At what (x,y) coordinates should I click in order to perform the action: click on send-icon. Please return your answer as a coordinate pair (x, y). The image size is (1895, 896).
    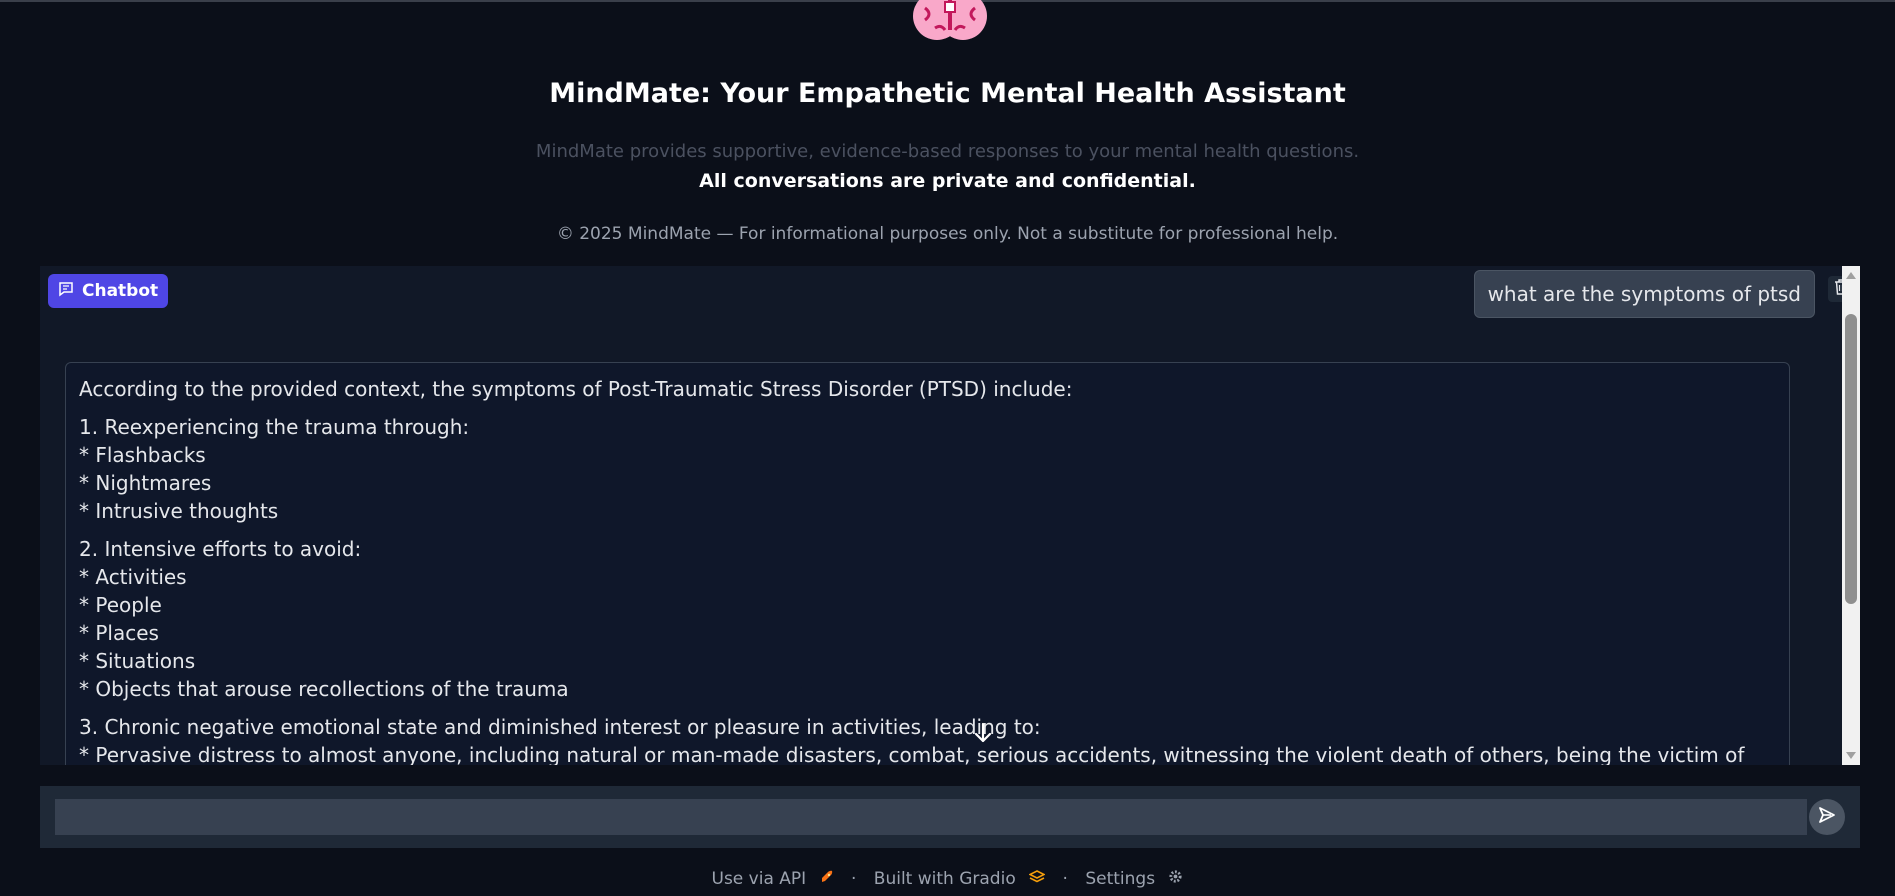
    Looking at the image, I should click on (1827, 817).